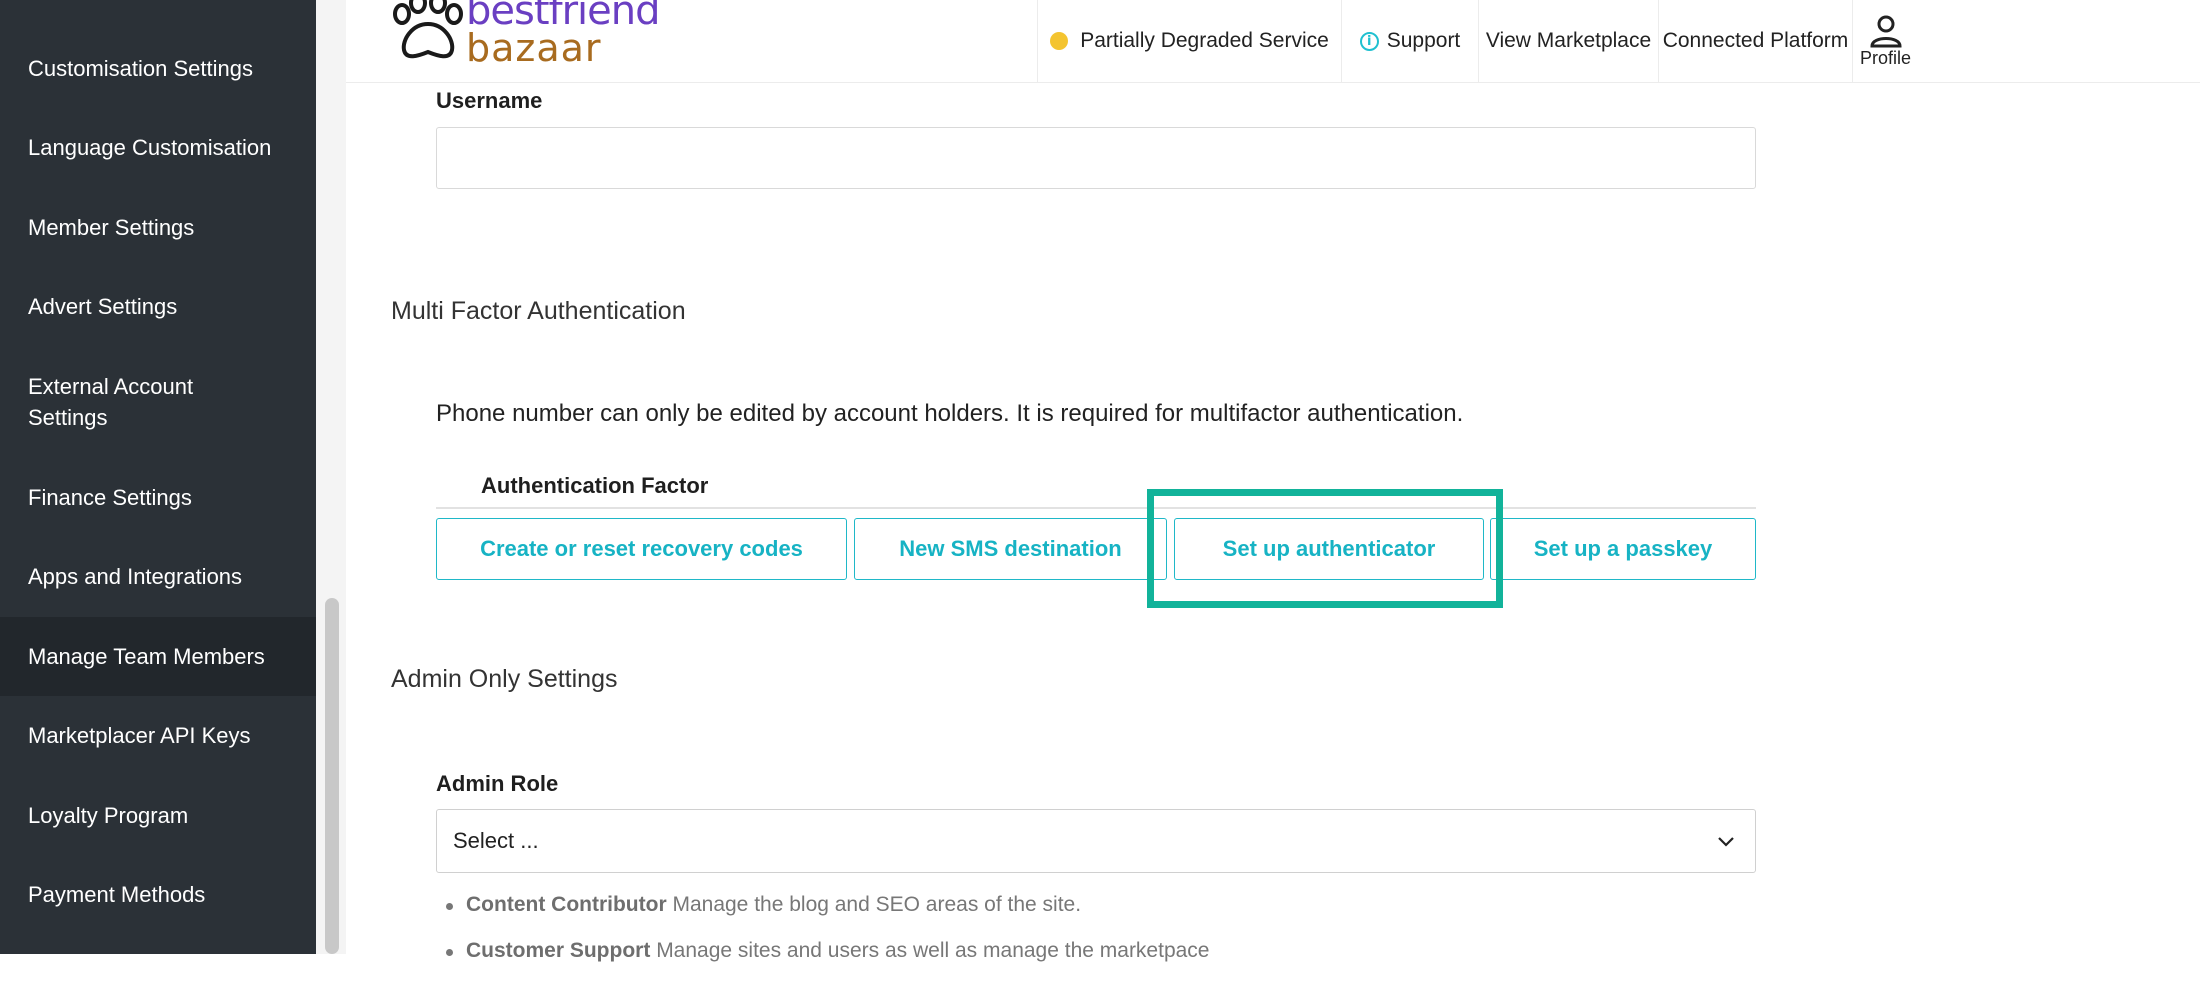  I want to click on profile-label: Profile, so click(1885, 57).